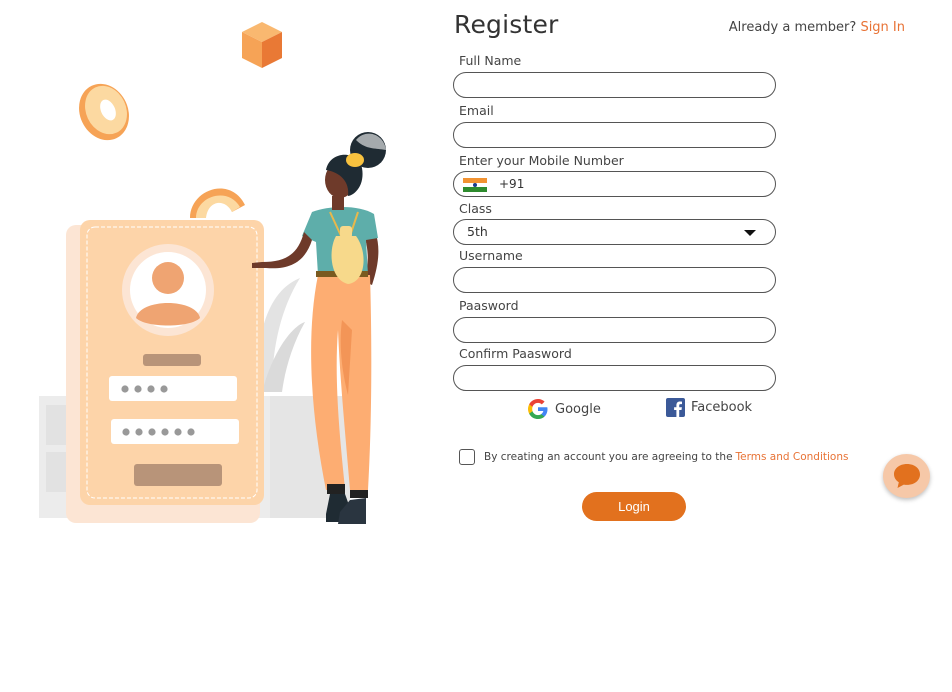 This screenshot has height=692, width=952. I want to click on full-name-field, so click(614, 85).